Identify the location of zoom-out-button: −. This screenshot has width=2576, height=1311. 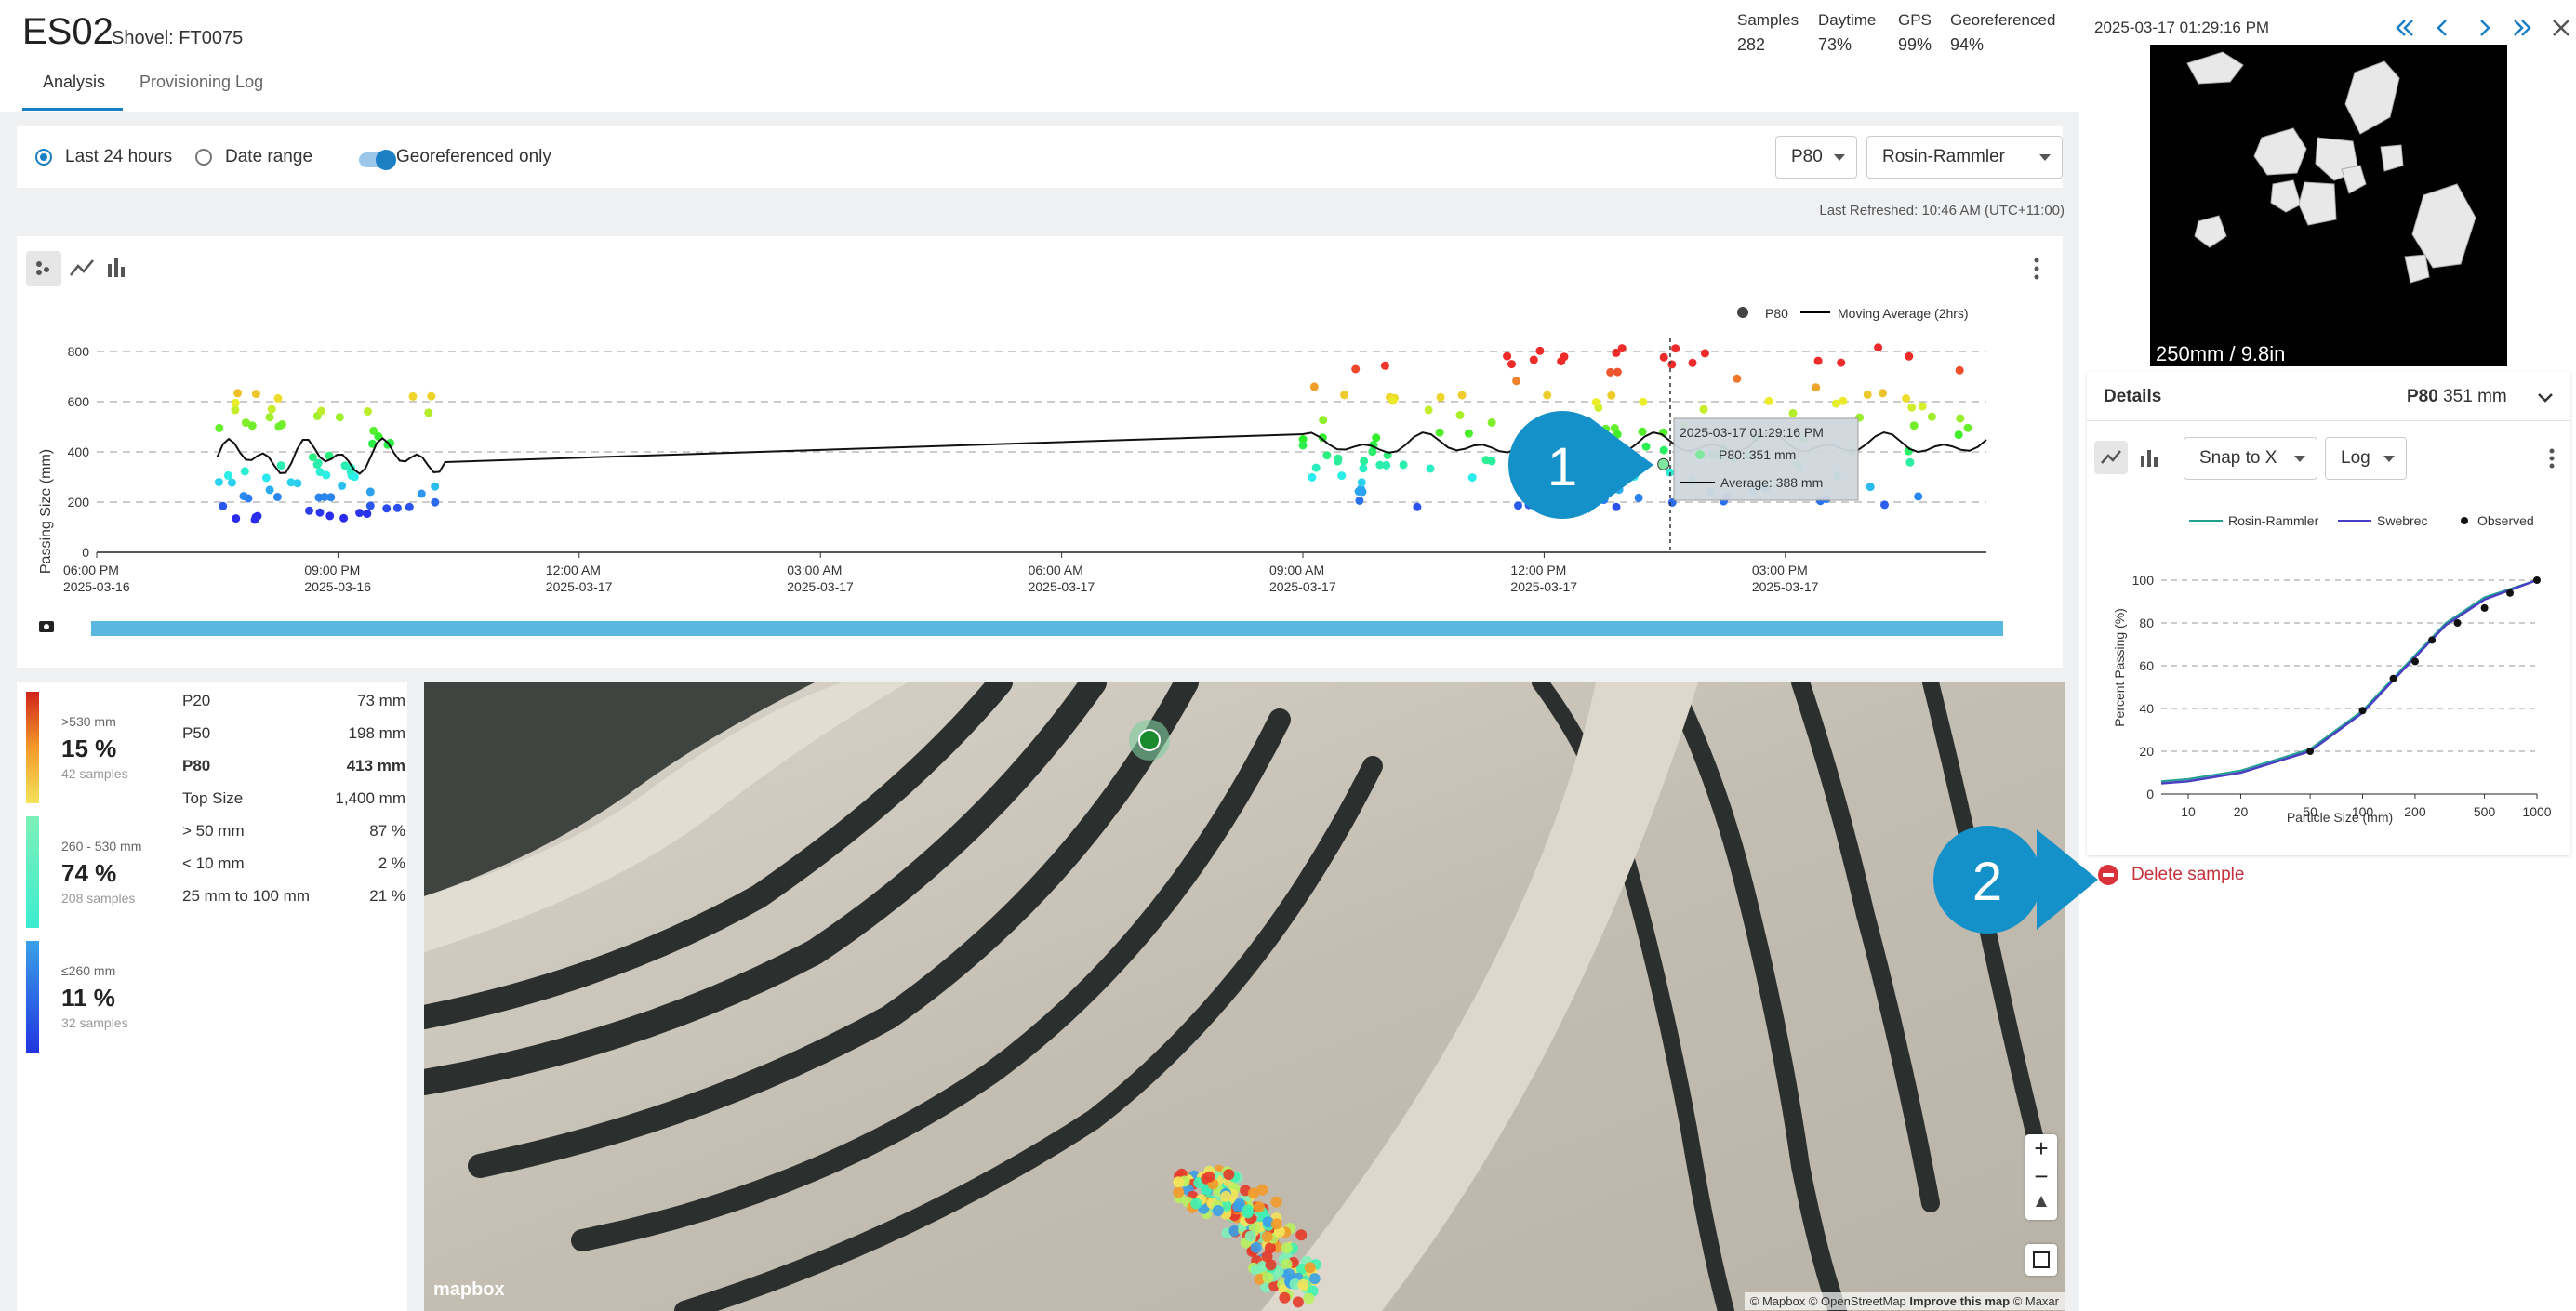
(2041, 1176).